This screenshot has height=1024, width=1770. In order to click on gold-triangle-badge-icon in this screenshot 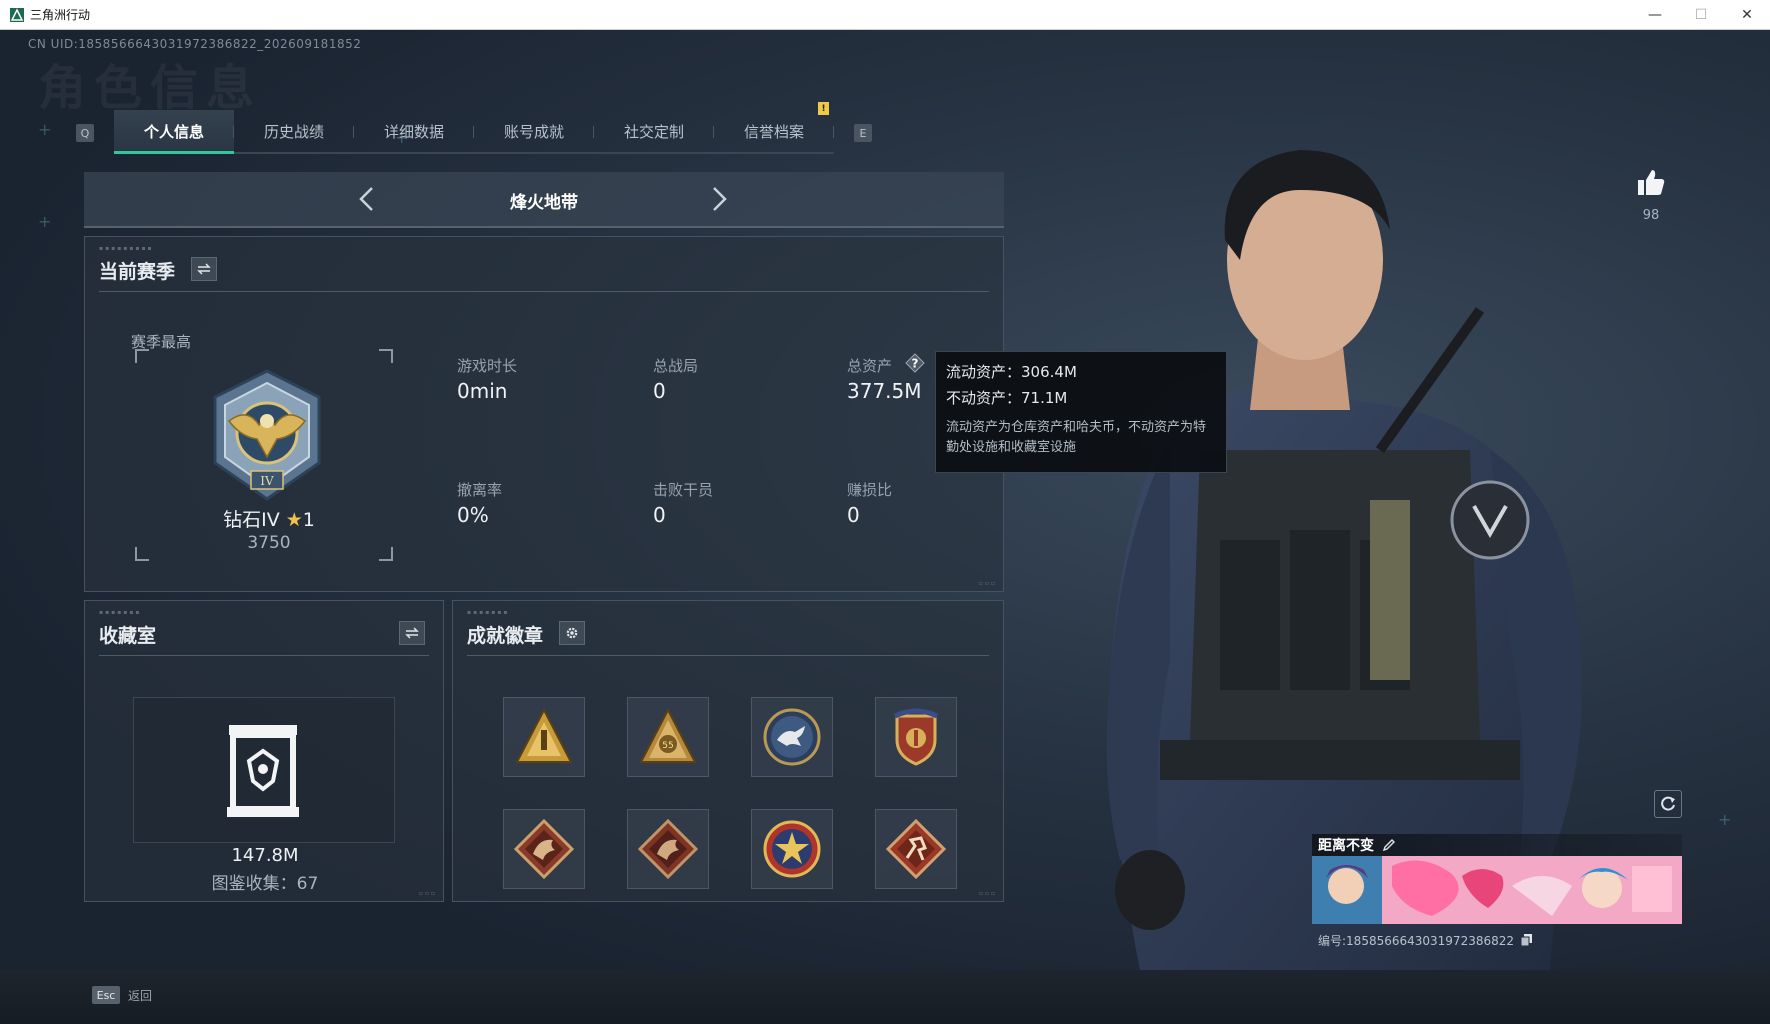, I will do `click(544, 735)`.